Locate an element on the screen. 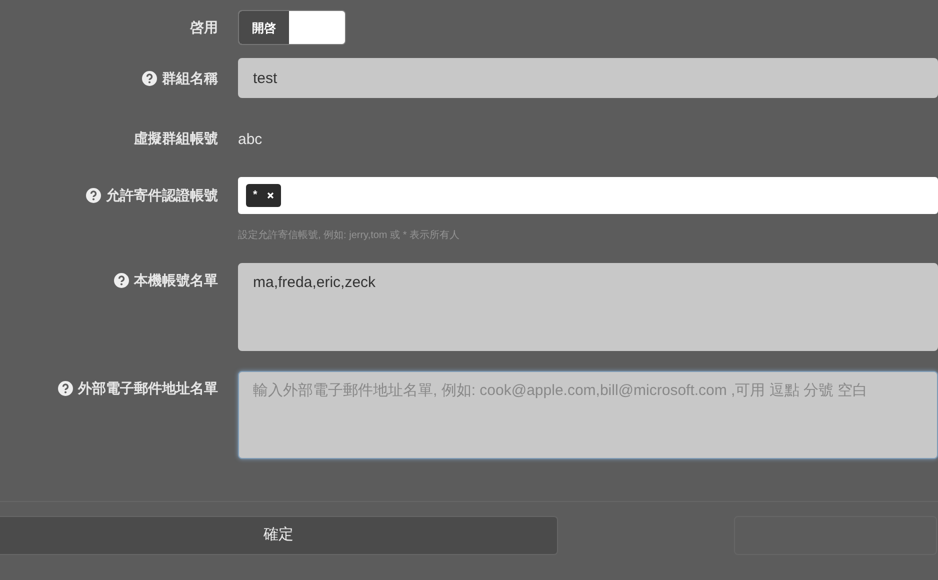 The height and width of the screenshot is (580, 938). field-label: 允許寄件認證帳號 is located at coordinates (162, 195).